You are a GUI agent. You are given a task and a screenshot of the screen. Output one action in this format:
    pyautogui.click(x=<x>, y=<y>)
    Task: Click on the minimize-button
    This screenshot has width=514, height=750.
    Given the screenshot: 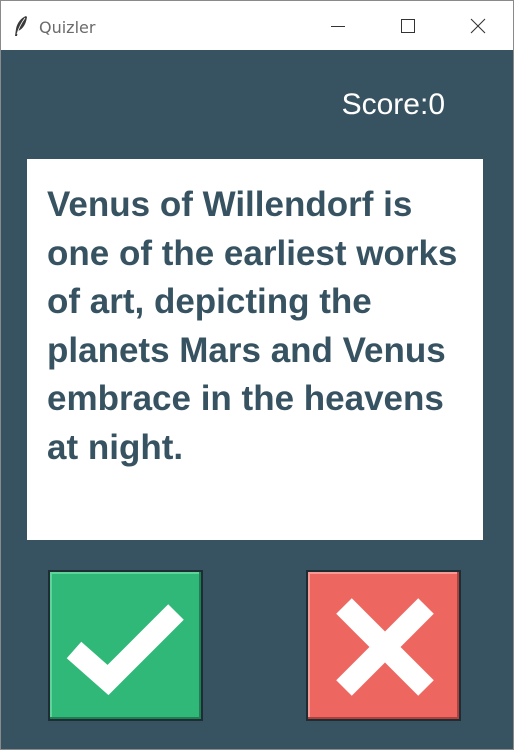 What is the action you would take?
    pyautogui.click(x=338, y=25)
    